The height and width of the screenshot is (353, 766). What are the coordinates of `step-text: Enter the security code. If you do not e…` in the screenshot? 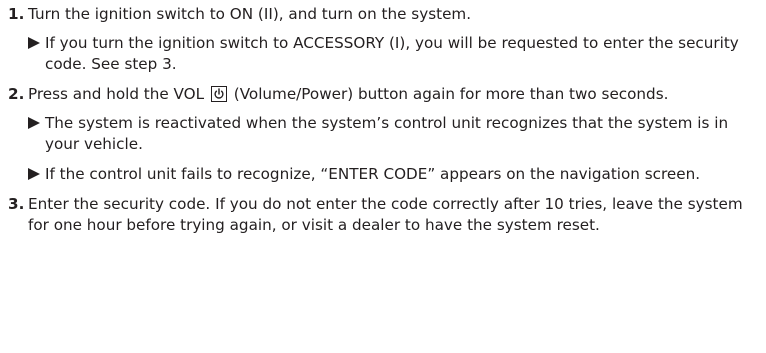 It's located at (385, 214).